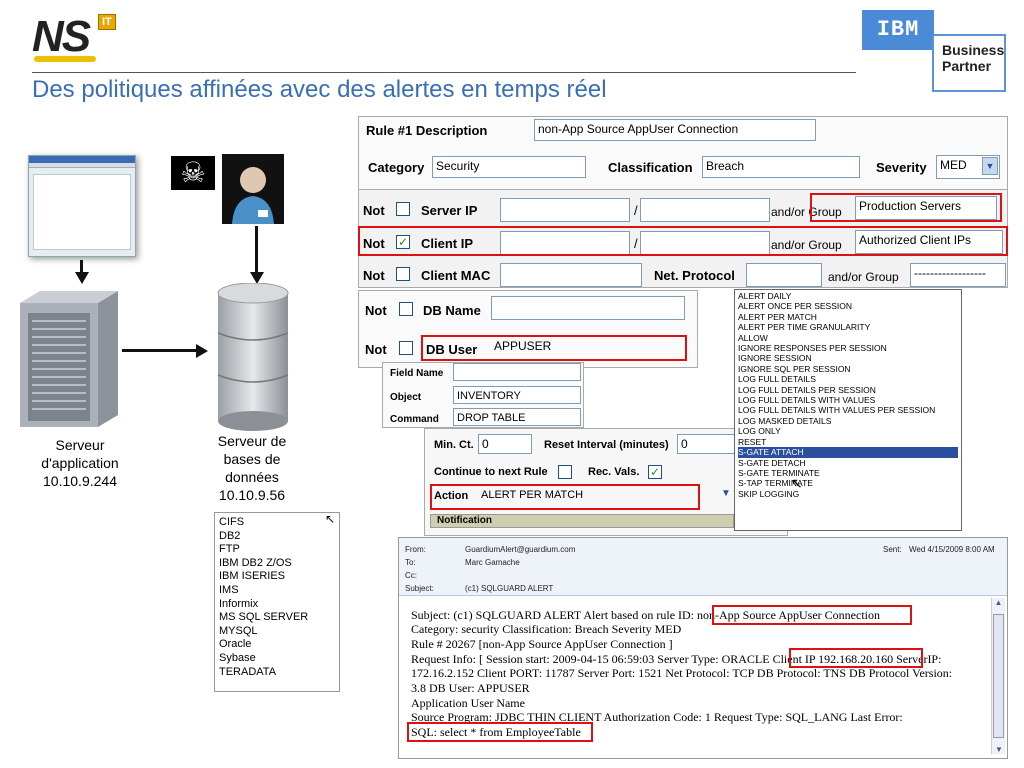 This screenshot has width=1024, height=768. What do you see at coordinates (848, 431) in the screenshot?
I see `menu-item: LOG ONLY` at bounding box center [848, 431].